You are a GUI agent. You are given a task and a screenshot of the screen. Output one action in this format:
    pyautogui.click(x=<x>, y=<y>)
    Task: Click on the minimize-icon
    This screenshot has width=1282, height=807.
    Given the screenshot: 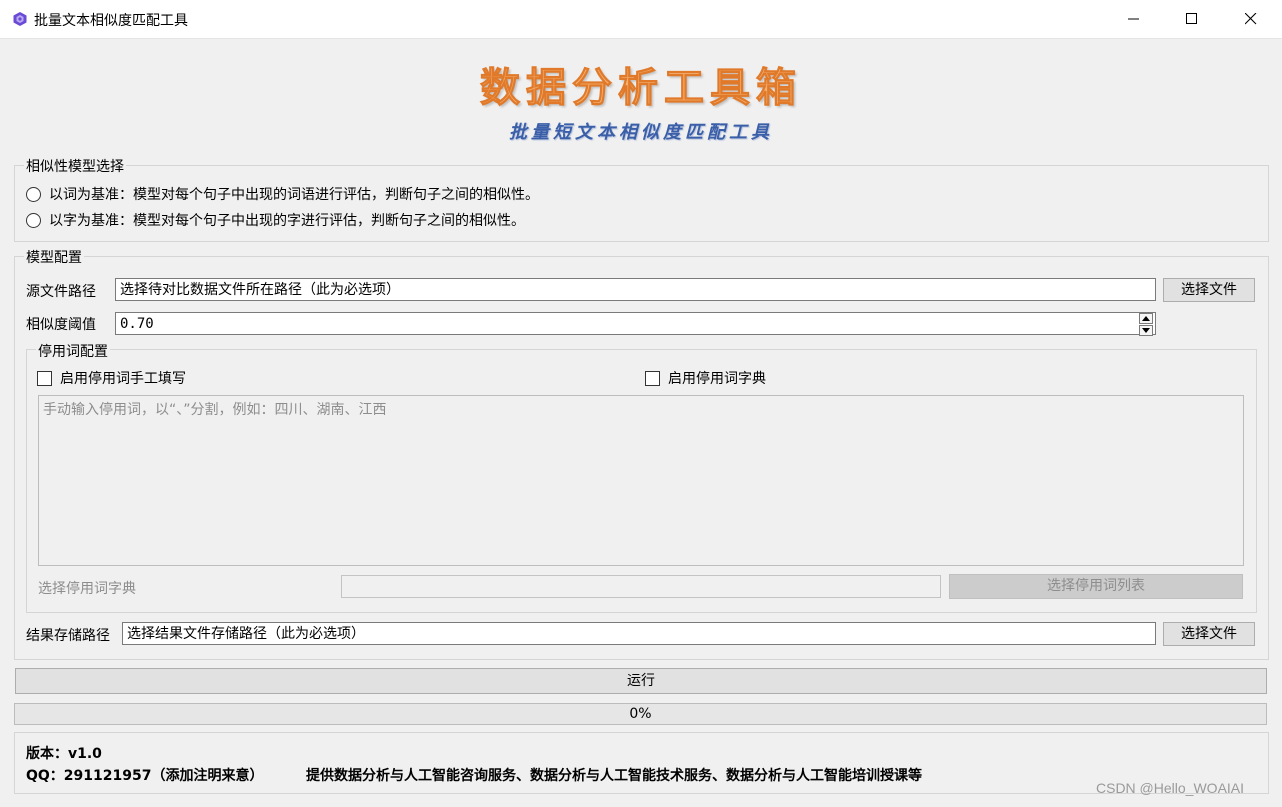 What is the action you would take?
    pyautogui.click(x=1133, y=19)
    